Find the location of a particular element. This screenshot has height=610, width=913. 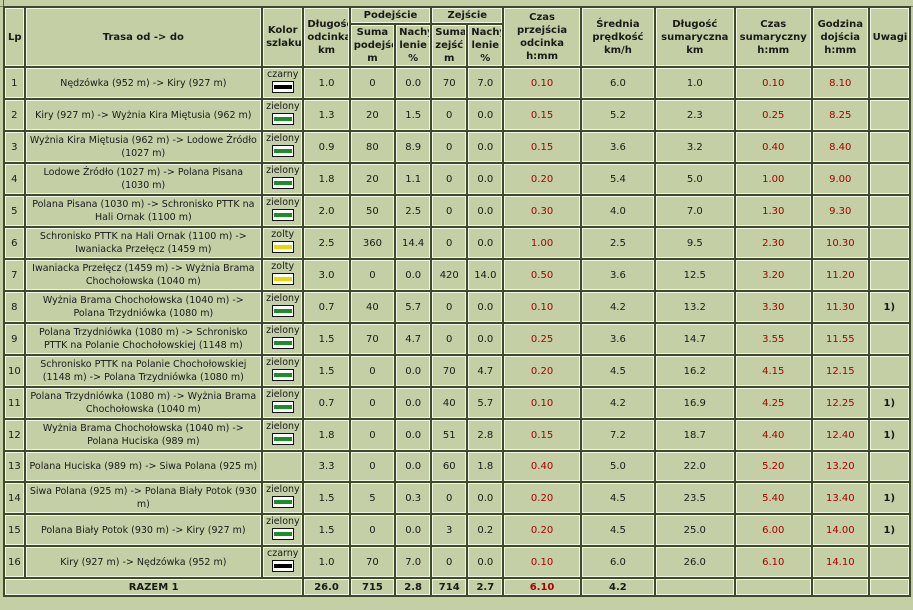

cell-godzina-dojscia: 11.20 is located at coordinates (840, 275).